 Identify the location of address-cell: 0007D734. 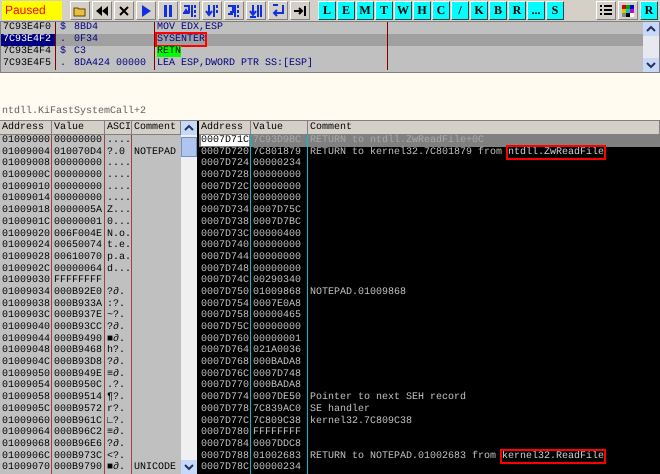
(225, 210).